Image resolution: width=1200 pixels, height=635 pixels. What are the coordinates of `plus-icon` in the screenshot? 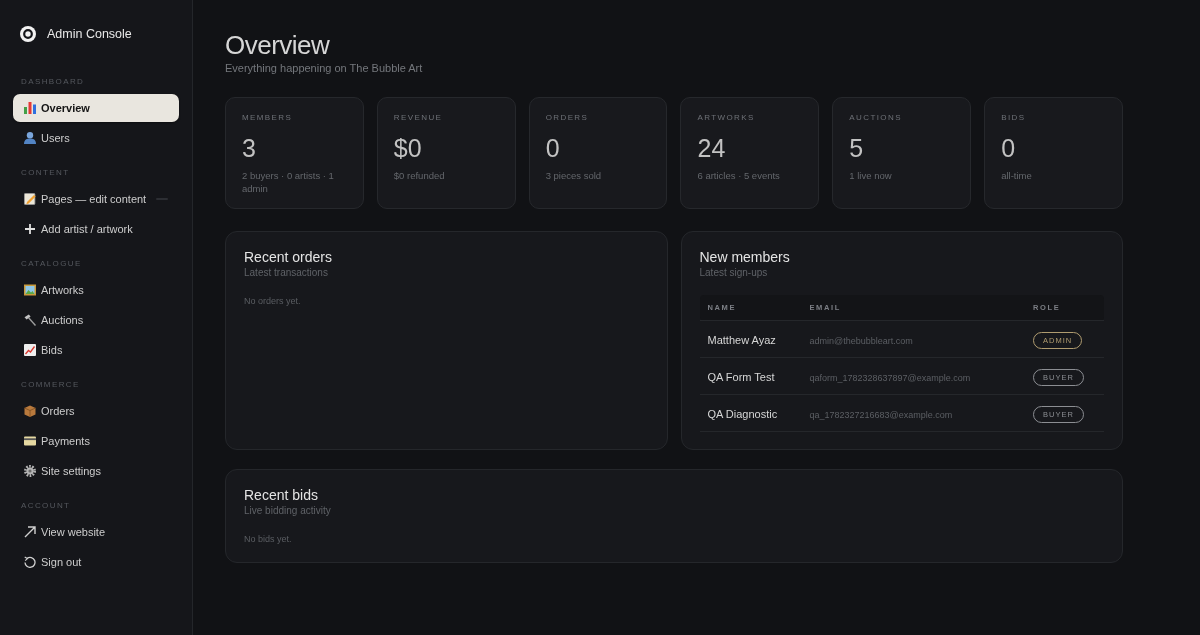 It's located at (30, 229).